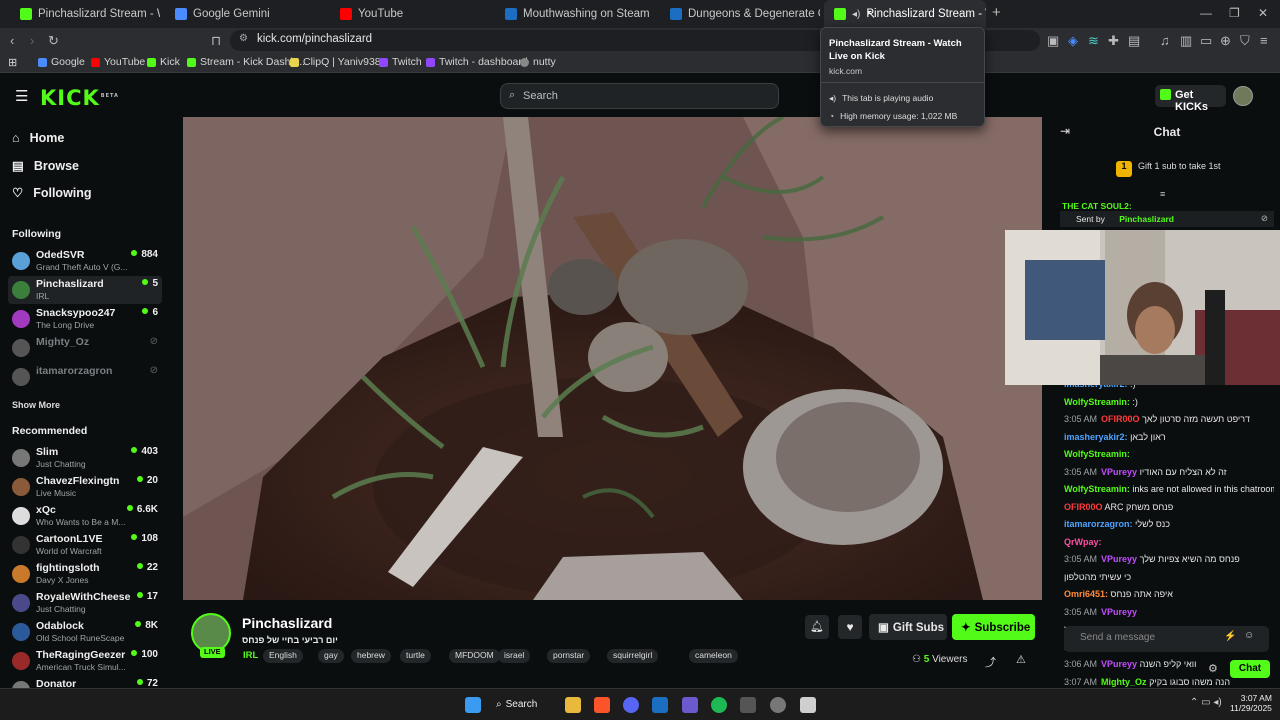 The image size is (1280, 720). What do you see at coordinates (1086, 594) in the screenshot?
I see `chat-username: Omri6451:` at bounding box center [1086, 594].